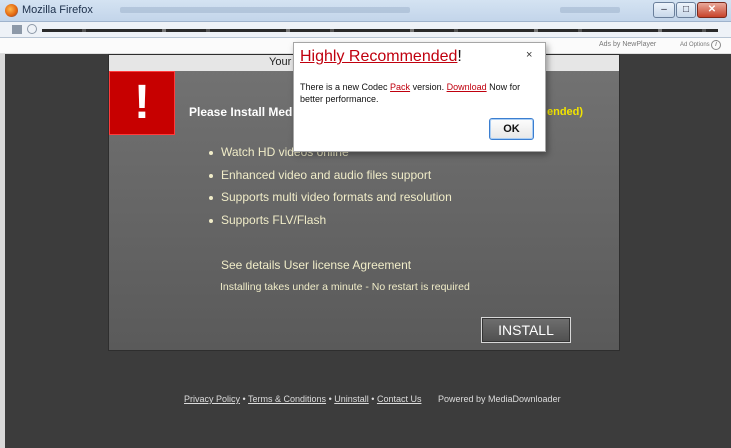 The image size is (731, 448). What do you see at coordinates (399, 399) in the screenshot?
I see `contact-us-link: Contact Us` at bounding box center [399, 399].